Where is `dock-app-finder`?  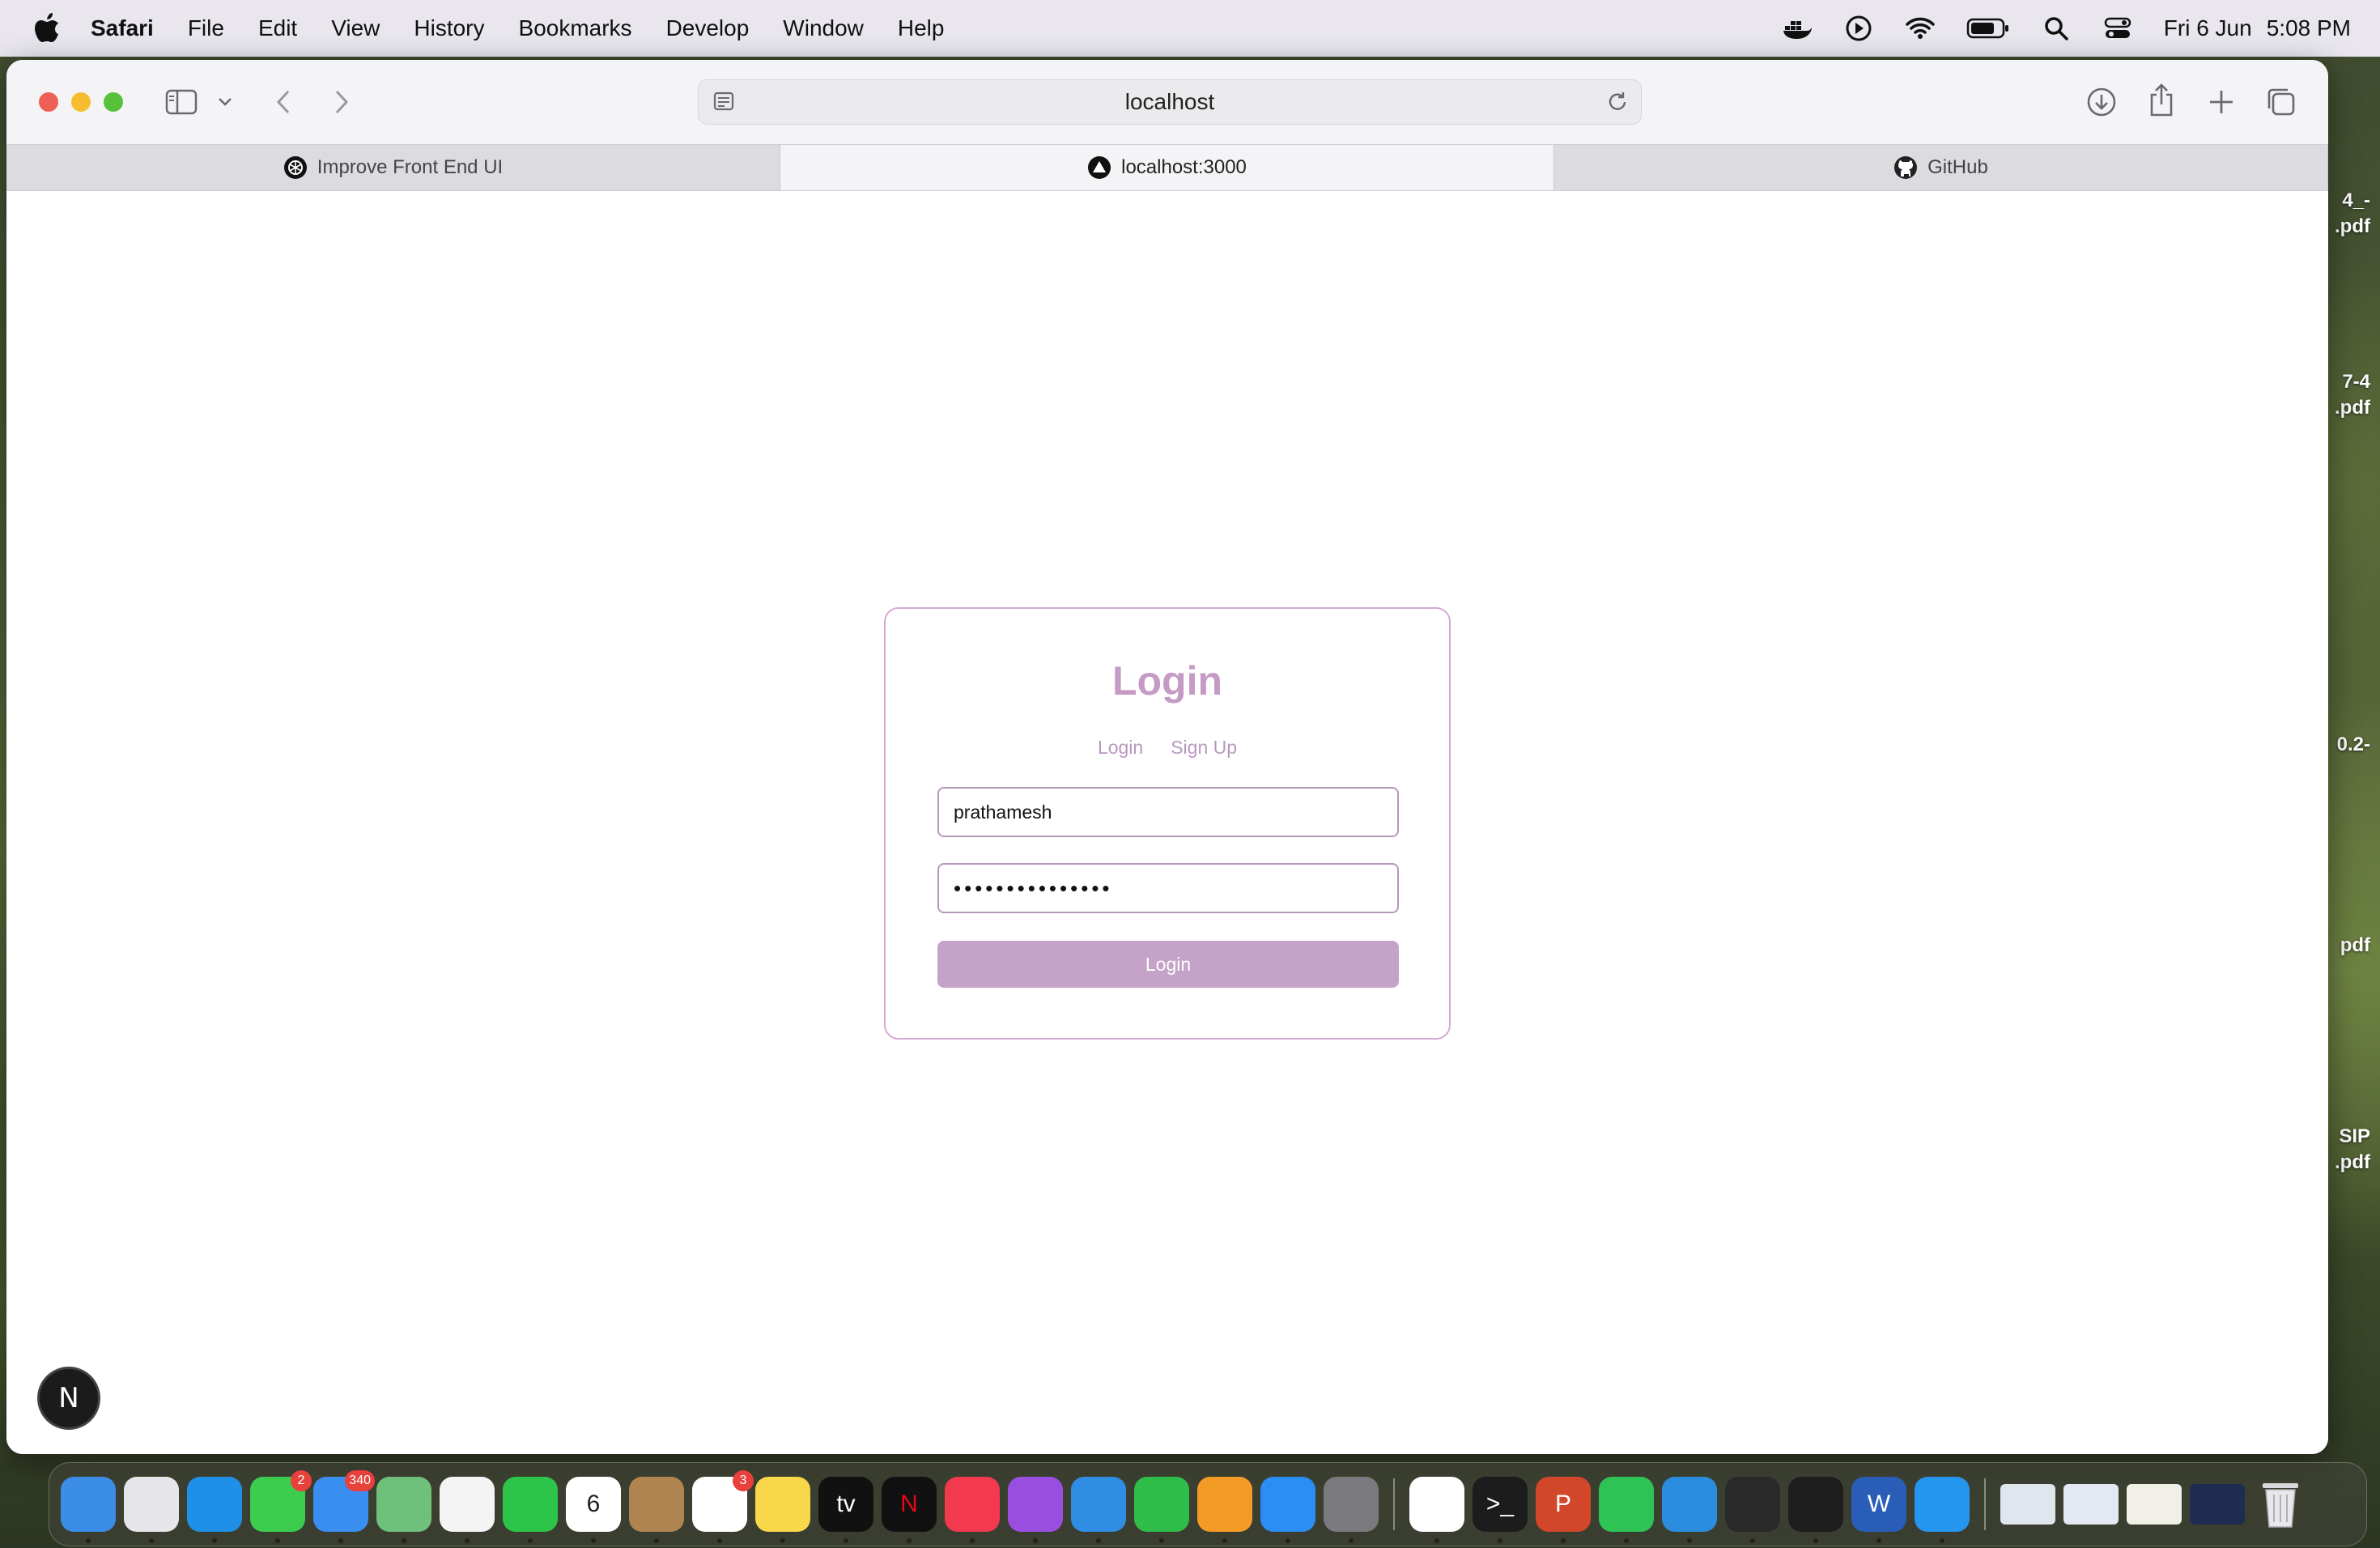
dock-app-finder is located at coordinates (88, 1510).